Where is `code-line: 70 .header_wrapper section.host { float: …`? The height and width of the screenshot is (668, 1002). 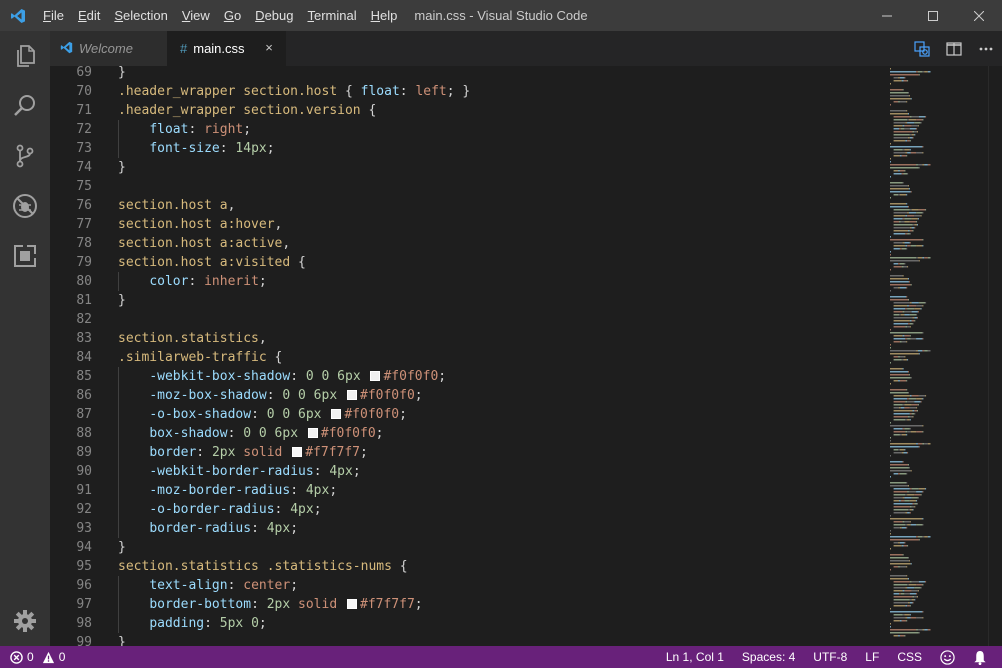
code-line: 70 .header_wrapper section.host { float: … is located at coordinates (465, 91).